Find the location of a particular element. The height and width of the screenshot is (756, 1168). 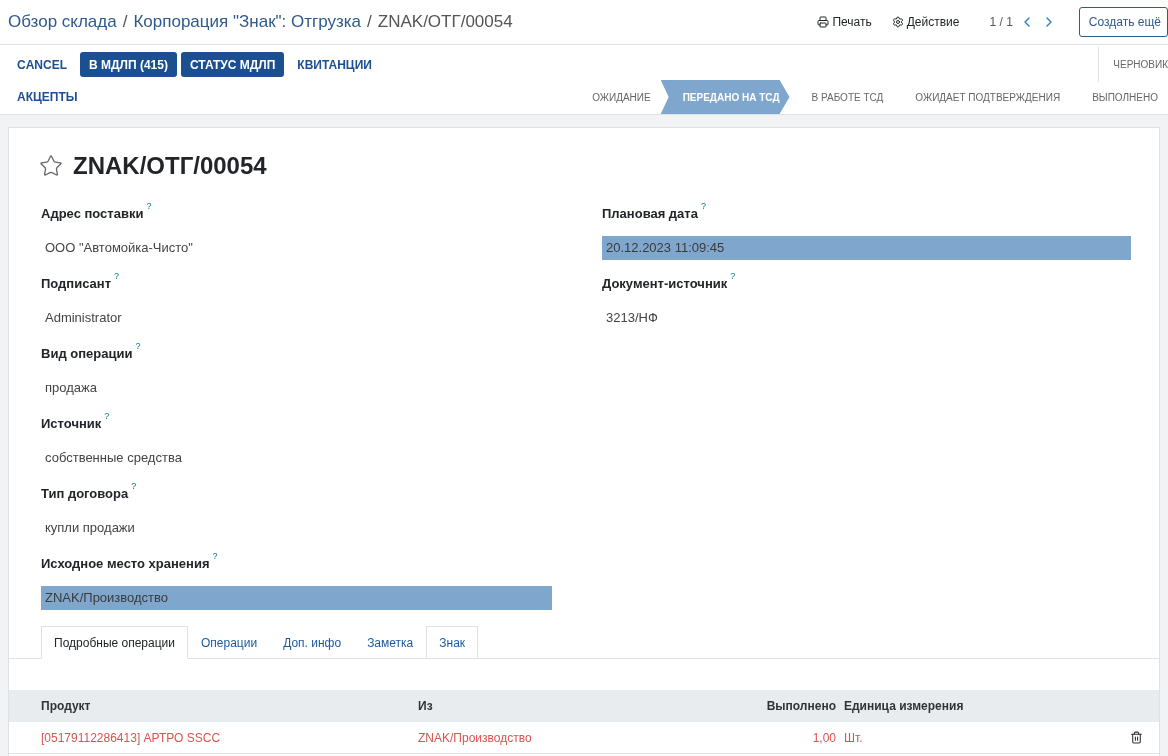

field-value: продажа is located at coordinates (296, 388).